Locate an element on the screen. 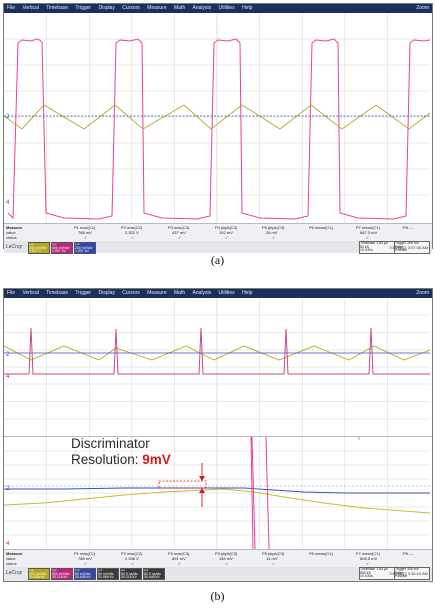 The image size is (435, 611). resolution-band is located at coordinates (182, 484).